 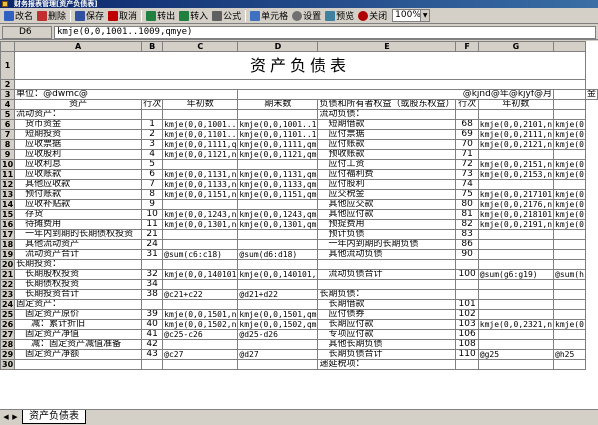 I want to click on save-button: 保存, so click(x=89, y=16).